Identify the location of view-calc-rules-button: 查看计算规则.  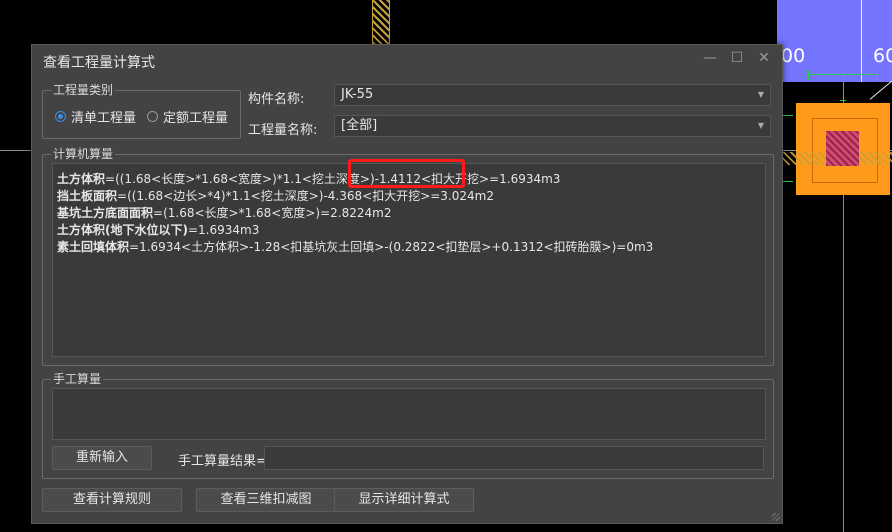
(112, 500).